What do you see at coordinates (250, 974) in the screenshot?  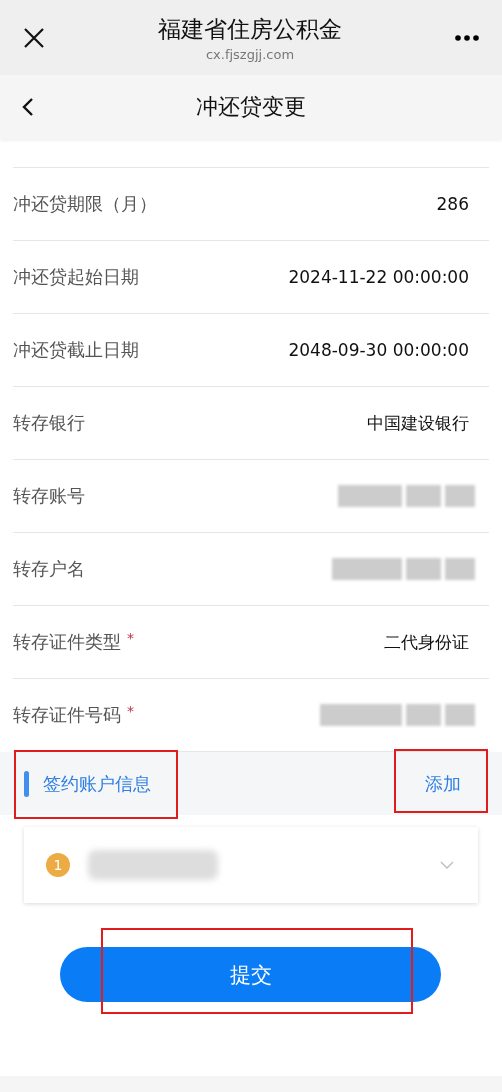 I see `submit-button: 提交` at bounding box center [250, 974].